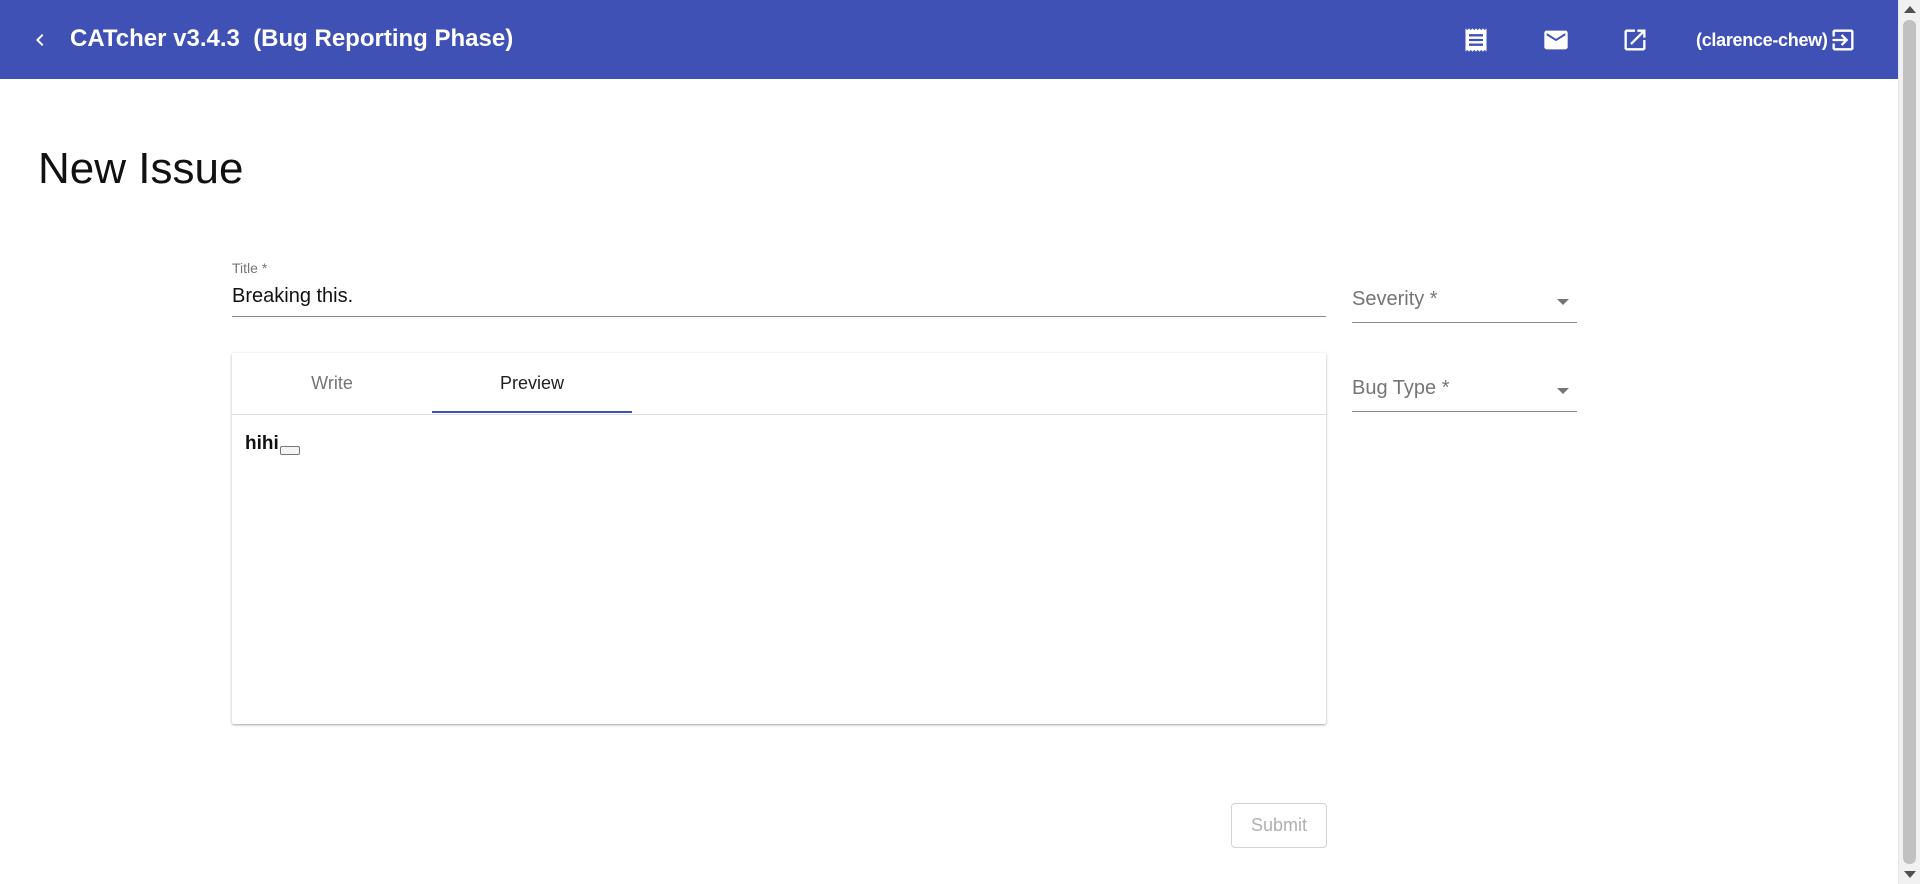  I want to click on preview-checkbox-icon, so click(289, 450).